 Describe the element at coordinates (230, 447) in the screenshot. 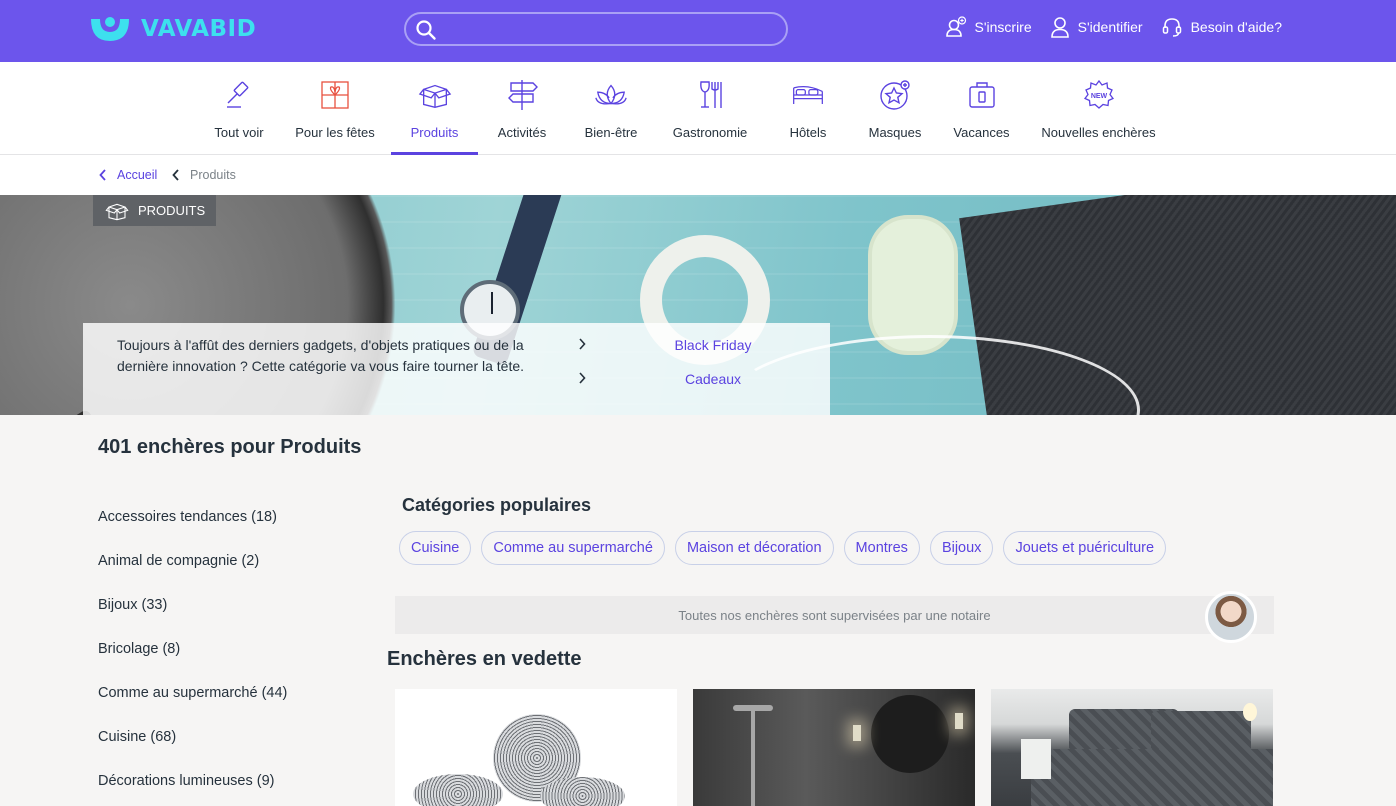

I see `results-count-title: 401 enchères pour Produits` at that location.